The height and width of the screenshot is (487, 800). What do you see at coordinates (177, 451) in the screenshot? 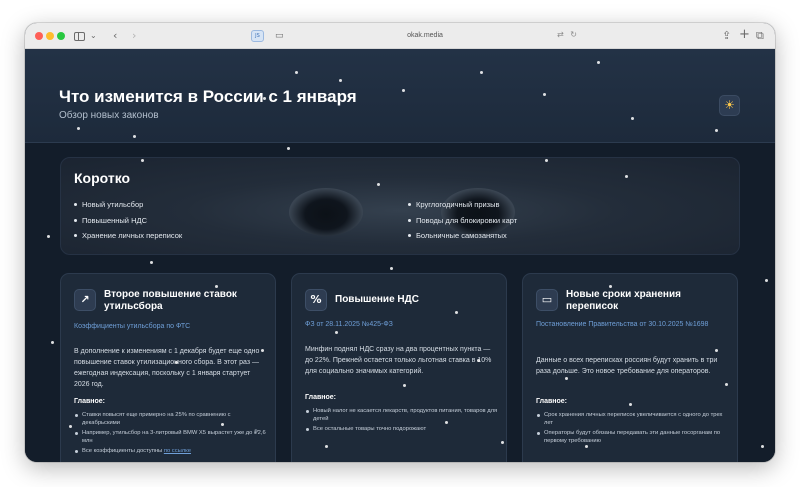
I see `coefficients-link: по ссылке` at bounding box center [177, 451].